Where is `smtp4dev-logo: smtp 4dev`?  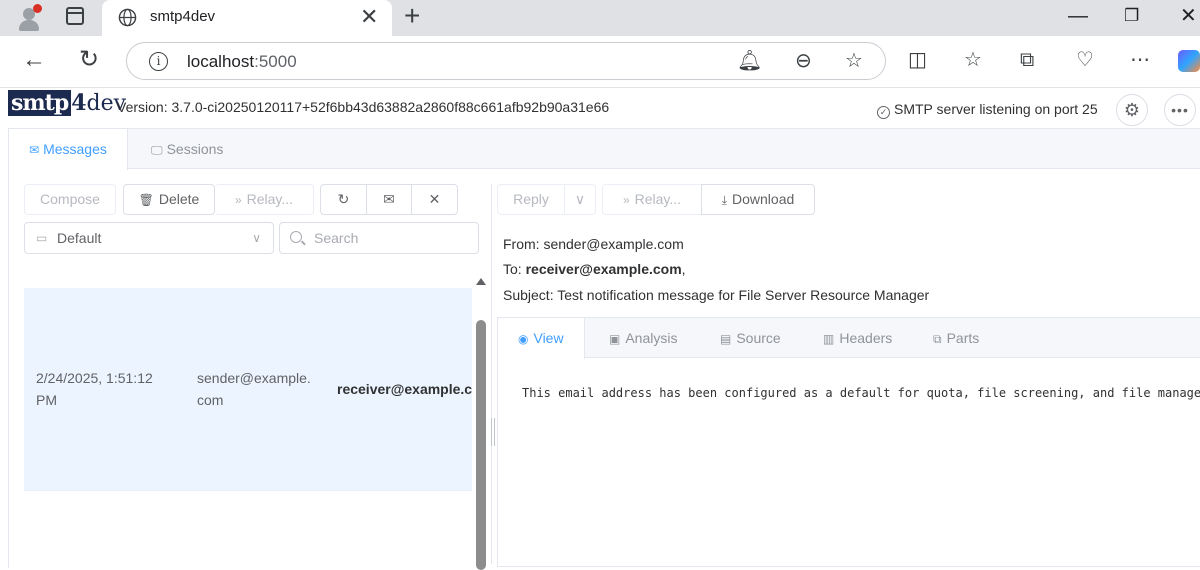 smtp4dev-logo: smtp 4dev is located at coordinates (67, 103).